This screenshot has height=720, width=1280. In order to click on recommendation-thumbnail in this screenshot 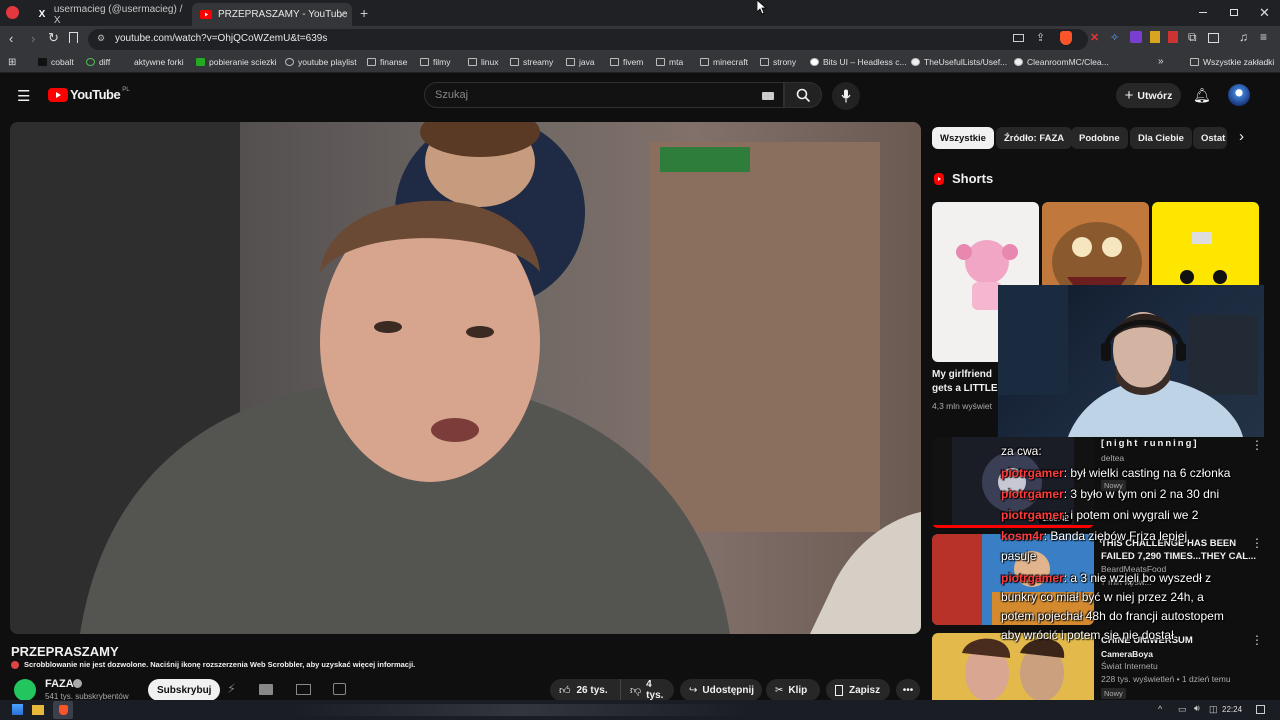, I will do `click(1013, 666)`.